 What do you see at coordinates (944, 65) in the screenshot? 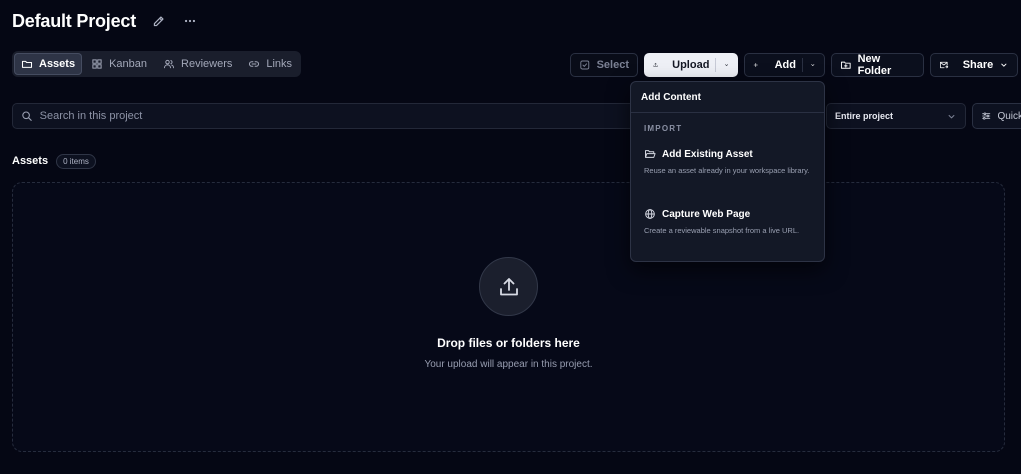
I see `share-mail-icon` at bounding box center [944, 65].